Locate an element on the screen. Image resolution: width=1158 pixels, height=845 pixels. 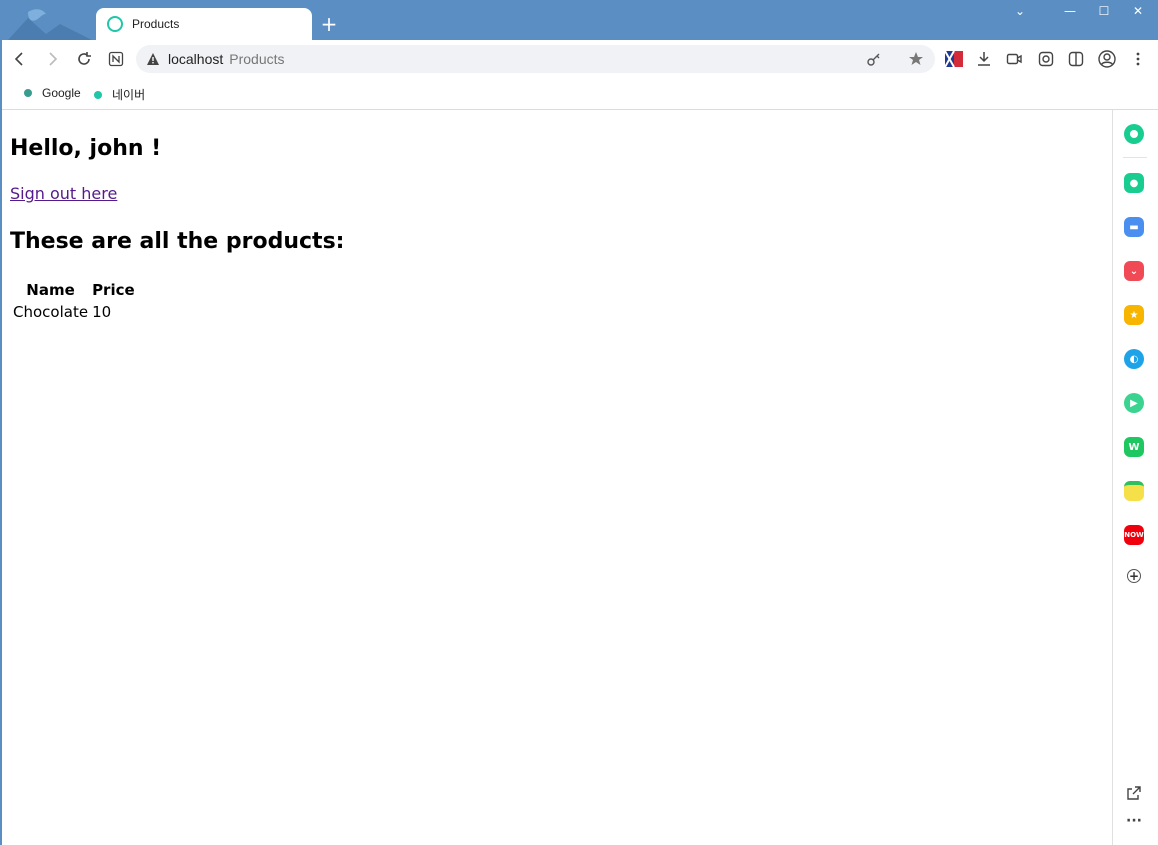
tab-products: Products is located at coordinates (204, 24).